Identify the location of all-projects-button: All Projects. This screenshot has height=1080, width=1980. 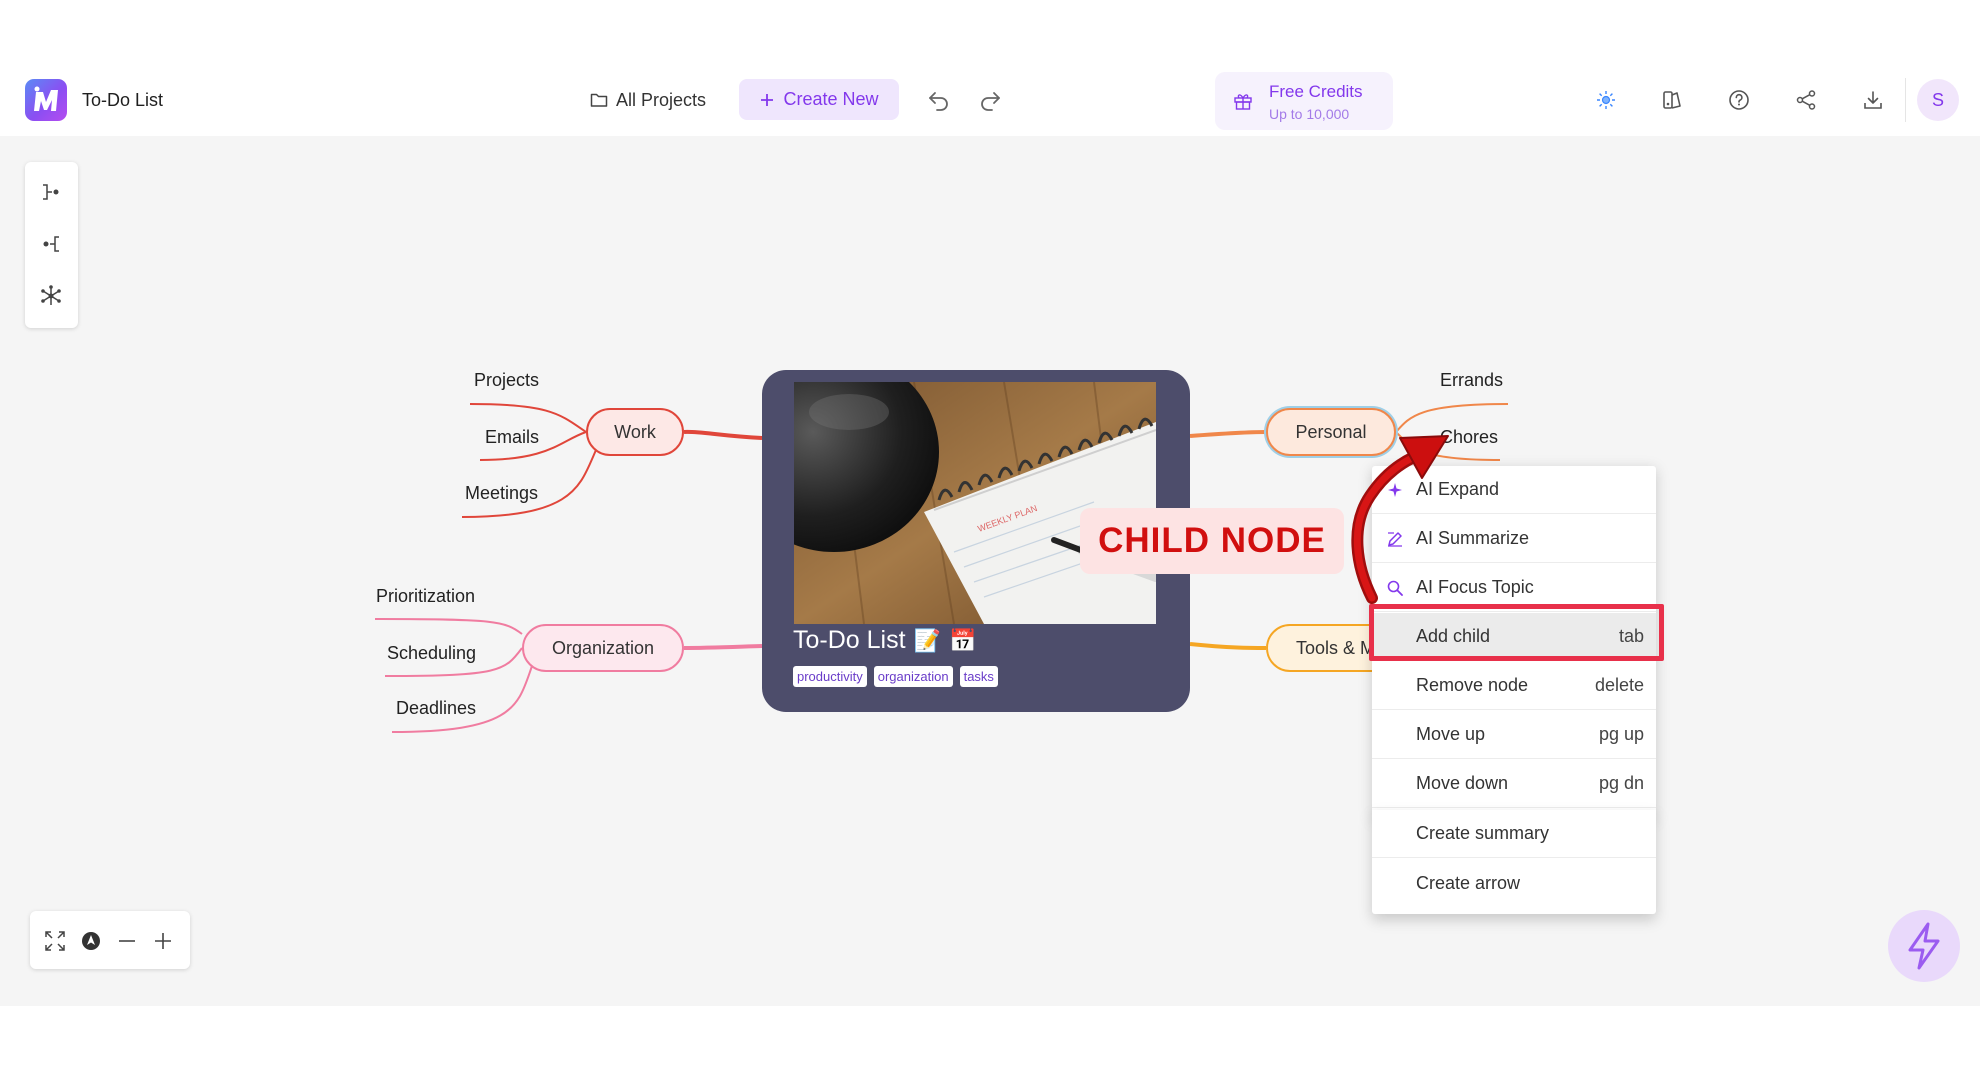
(648, 100).